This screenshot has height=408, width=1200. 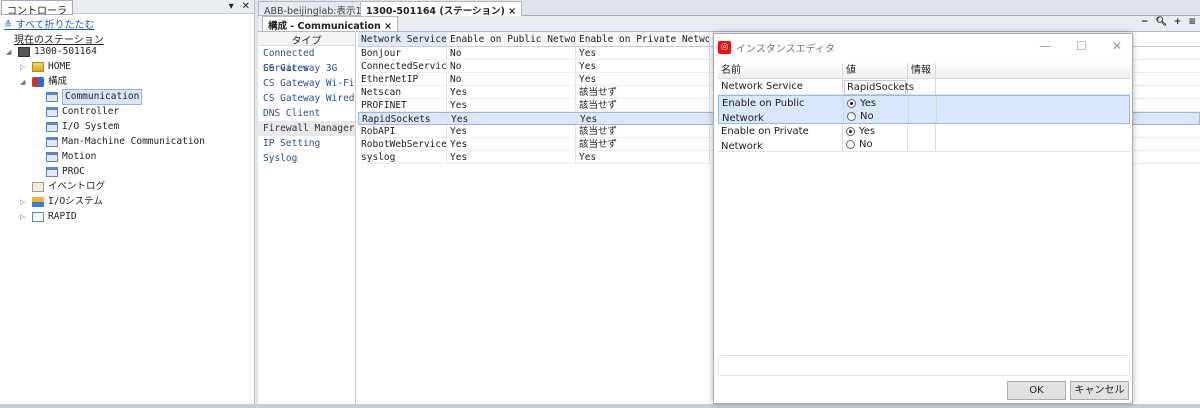 I want to click on property-row: Network Service RapidSockets, so click(x=924, y=87).